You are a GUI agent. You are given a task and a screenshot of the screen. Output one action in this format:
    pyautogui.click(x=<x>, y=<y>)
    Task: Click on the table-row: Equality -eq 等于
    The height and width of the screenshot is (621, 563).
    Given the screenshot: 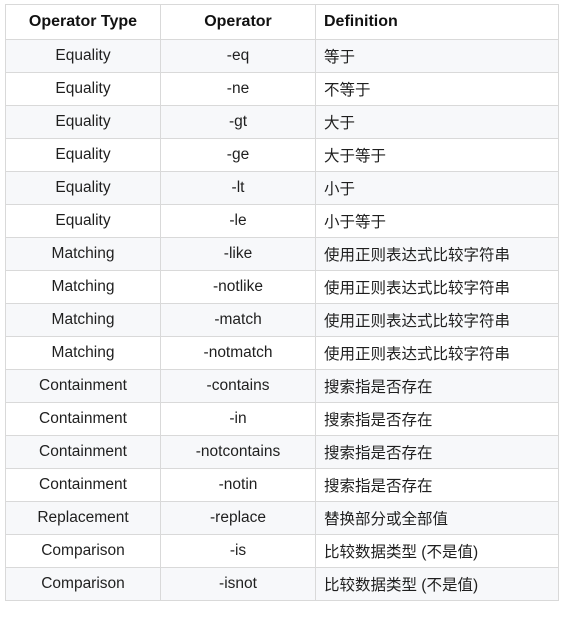 What is the action you would take?
    pyautogui.click(x=282, y=56)
    